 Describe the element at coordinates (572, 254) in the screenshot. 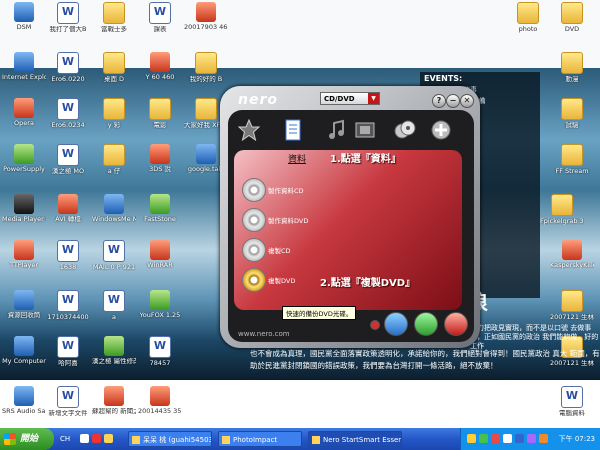

I see `desktop-icon: KasperskyKiller` at that location.